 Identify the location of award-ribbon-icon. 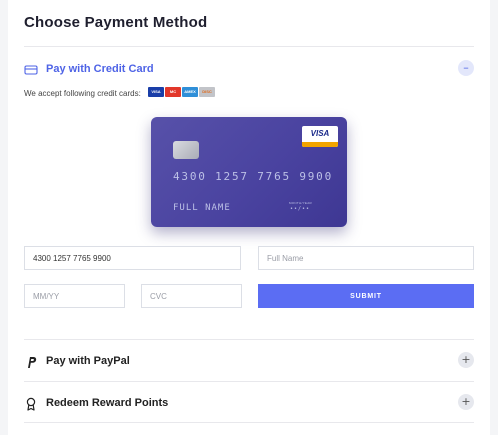
(31, 404).